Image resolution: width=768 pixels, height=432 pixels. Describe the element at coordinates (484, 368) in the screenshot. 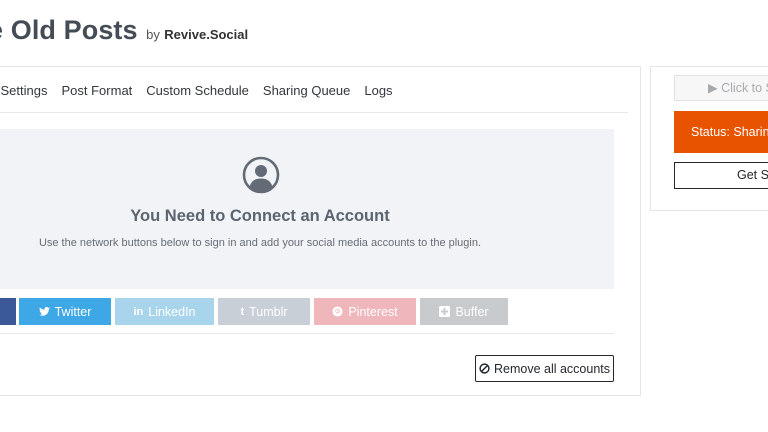

I see `ban-icon` at that location.